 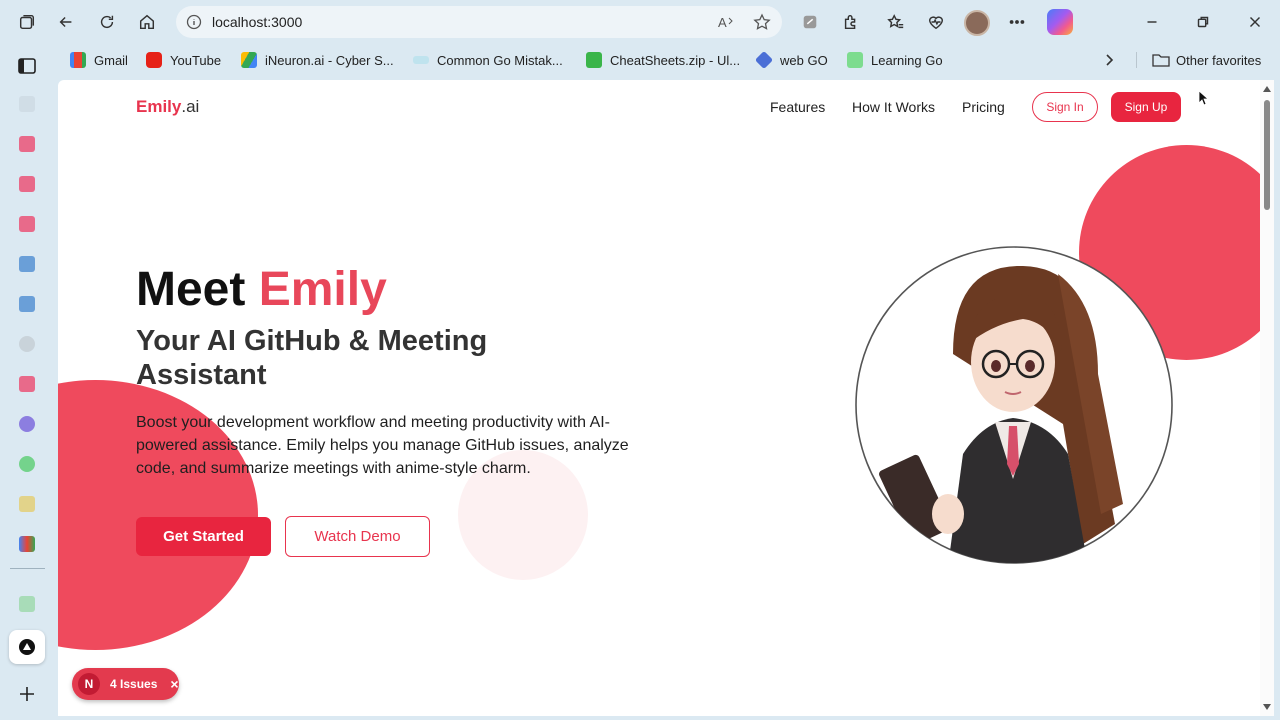 What do you see at coordinates (1017, 22) in the screenshot?
I see `more-options-icon` at bounding box center [1017, 22].